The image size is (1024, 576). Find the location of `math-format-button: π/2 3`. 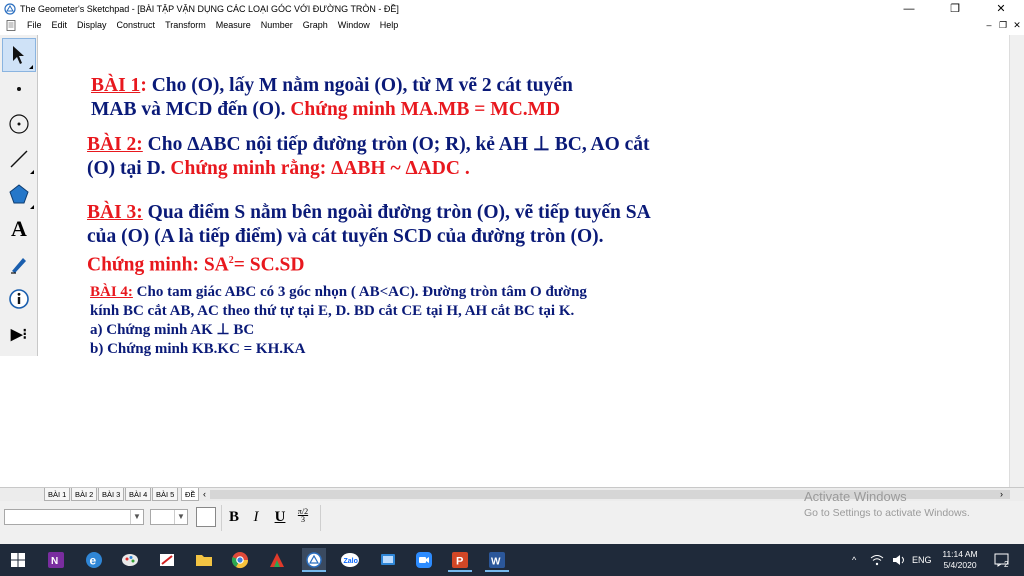

math-format-button: π/2 3 is located at coordinates (303, 517).